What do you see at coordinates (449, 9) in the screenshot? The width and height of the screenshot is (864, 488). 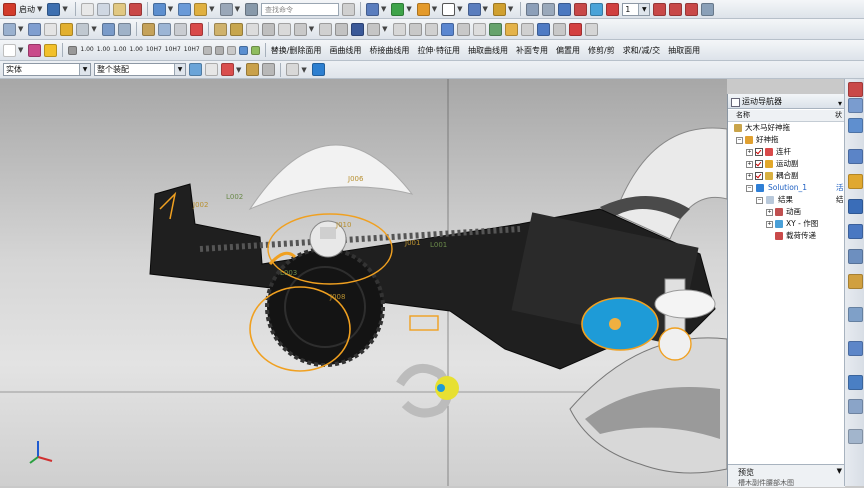 I see `background-icon` at bounding box center [449, 9].